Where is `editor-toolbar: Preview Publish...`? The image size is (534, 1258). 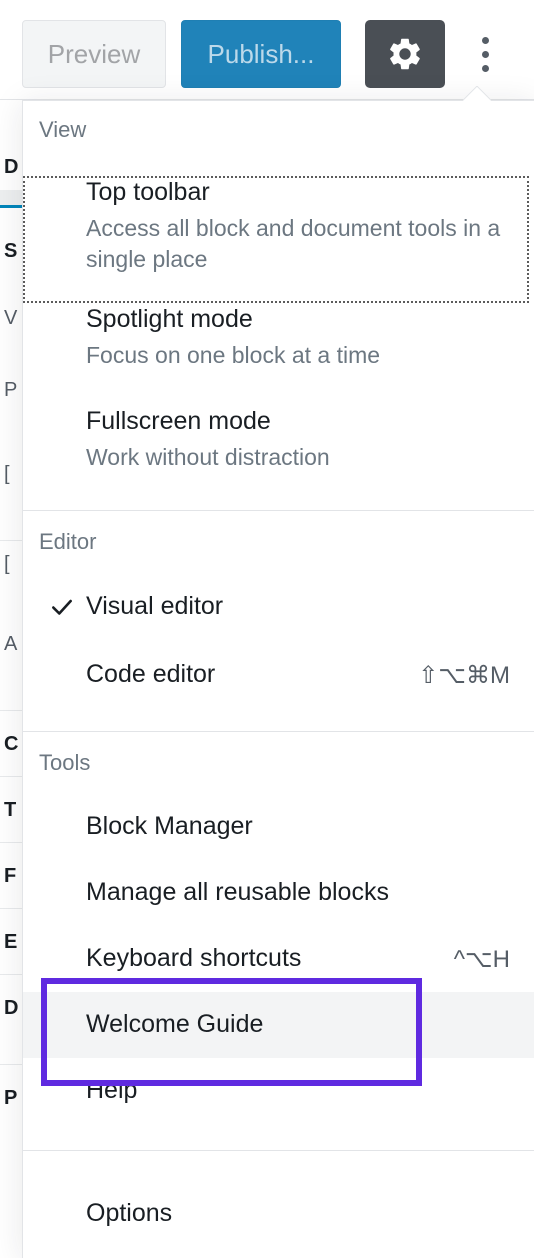
editor-toolbar: Preview Publish... is located at coordinates (267, 50).